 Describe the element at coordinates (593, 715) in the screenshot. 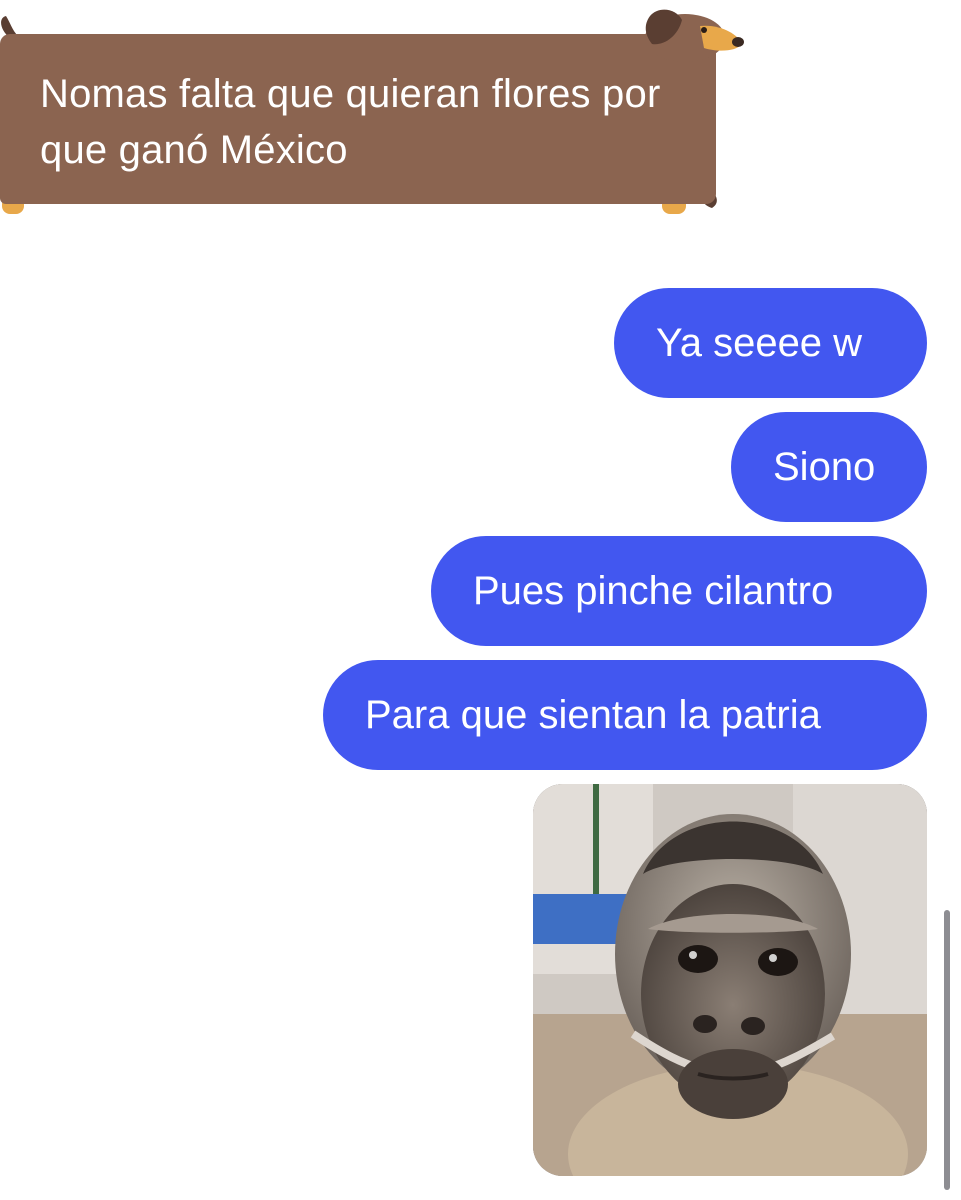

I see `outgoing-message-text: Para que sientan la patria` at that location.